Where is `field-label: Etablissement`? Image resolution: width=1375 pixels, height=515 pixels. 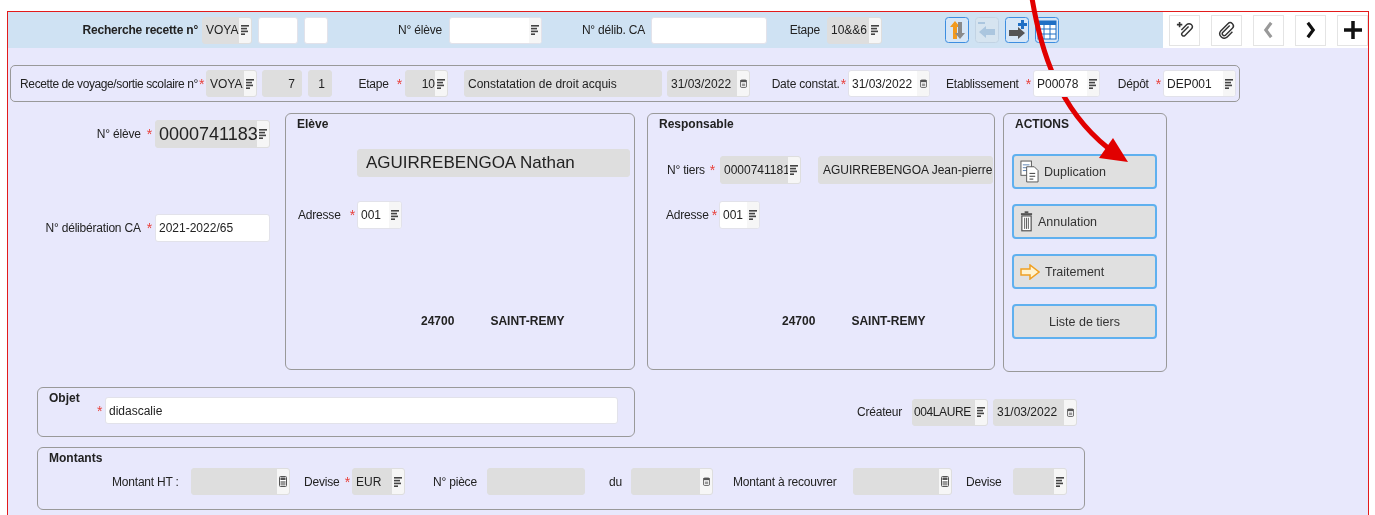
field-label: Etablissement is located at coordinates (982, 83).